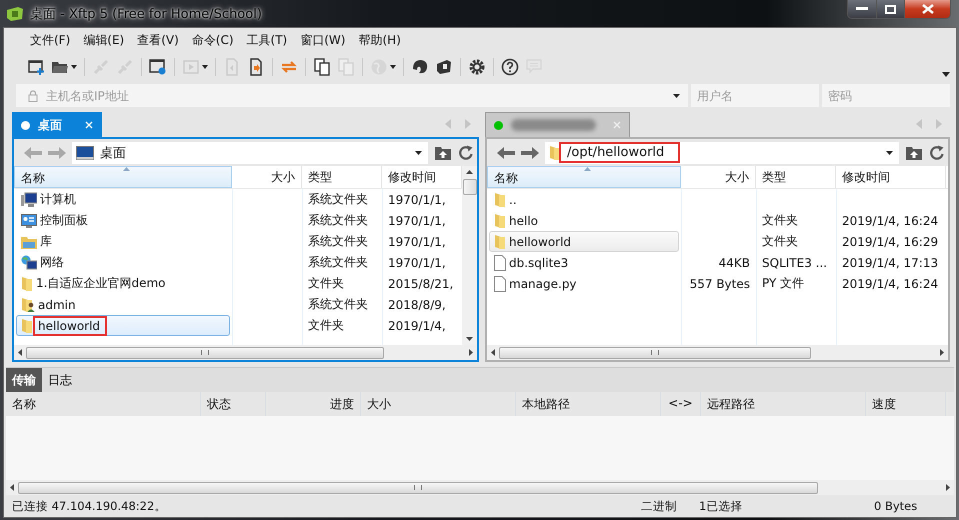  I want to click on file-name-item: 控制面板, so click(123, 220).